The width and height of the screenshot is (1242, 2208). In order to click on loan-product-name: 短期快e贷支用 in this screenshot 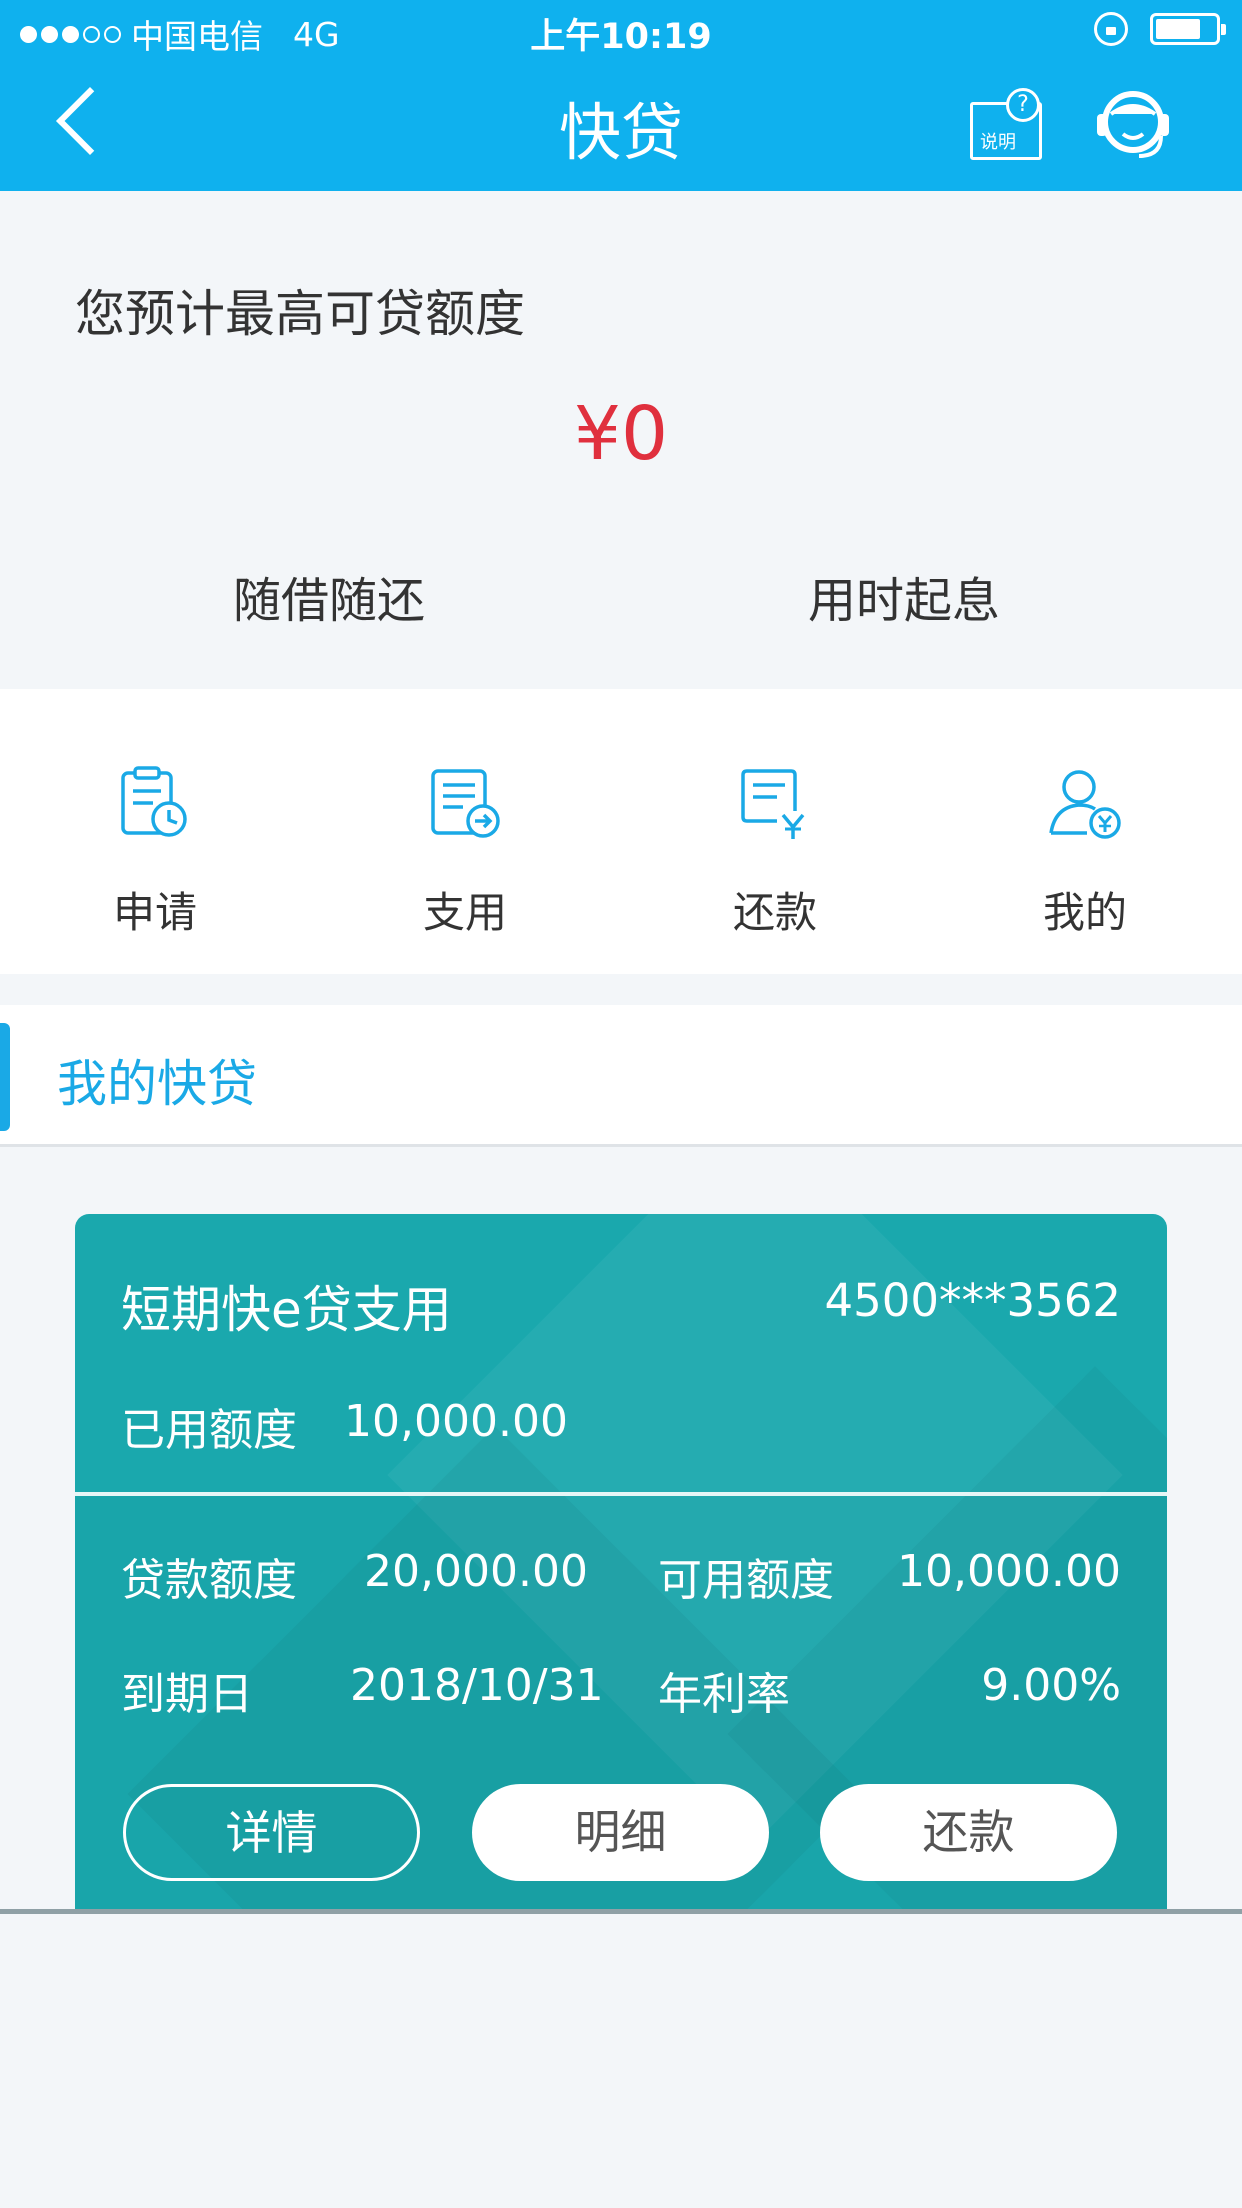, I will do `click(286, 1310)`.